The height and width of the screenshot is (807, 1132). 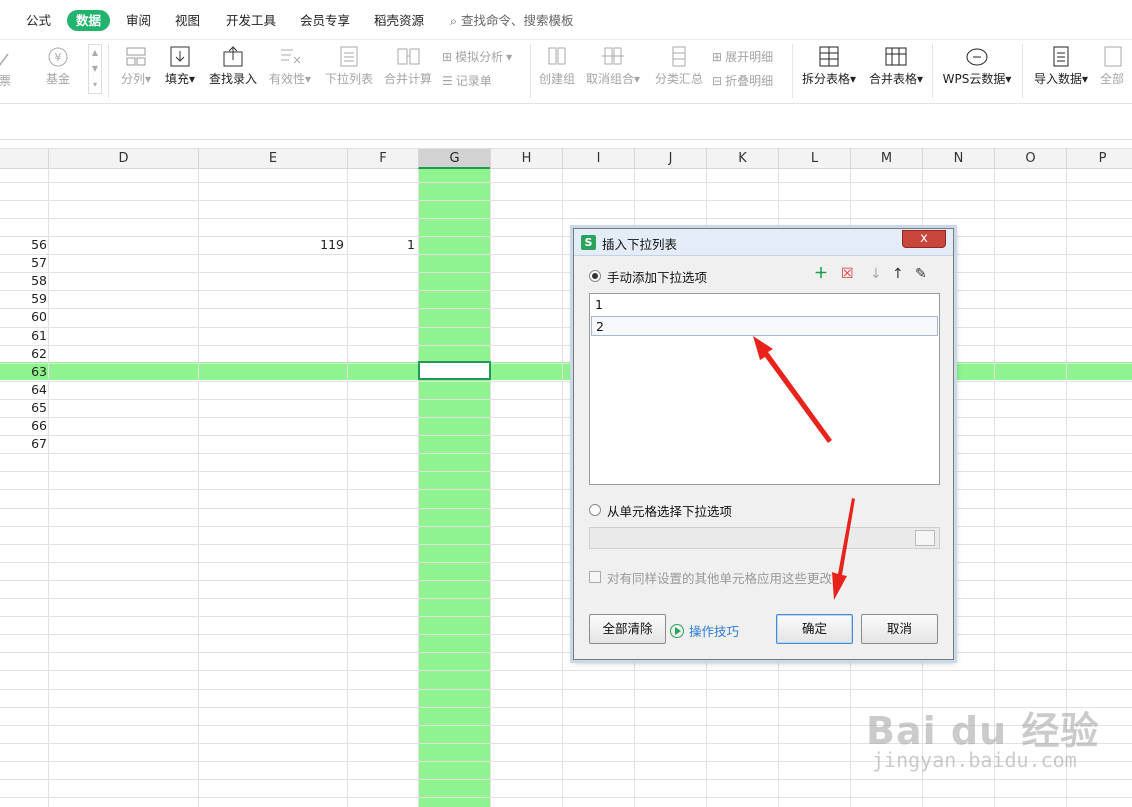 I want to click on row-number: 61, so click(x=23, y=335).